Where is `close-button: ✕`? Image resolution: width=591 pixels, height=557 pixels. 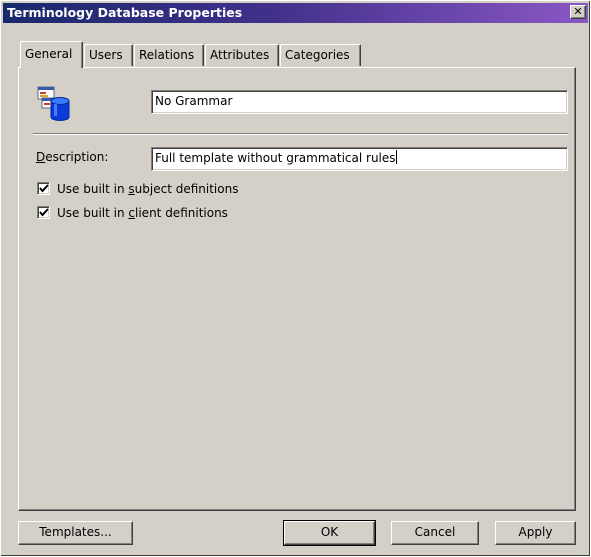 close-button: ✕ is located at coordinates (578, 12).